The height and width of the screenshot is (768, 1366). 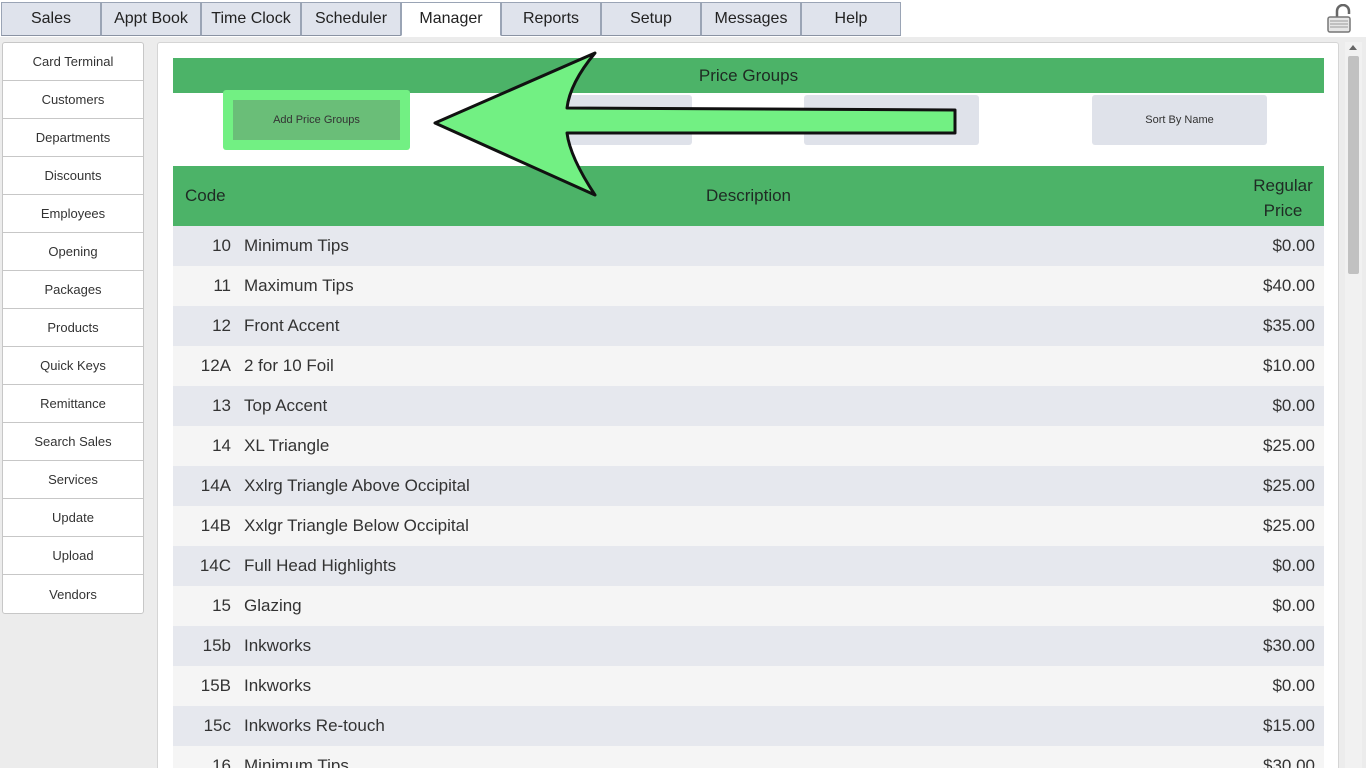 What do you see at coordinates (221, 605) in the screenshot?
I see `cell-code: 15` at bounding box center [221, 605].